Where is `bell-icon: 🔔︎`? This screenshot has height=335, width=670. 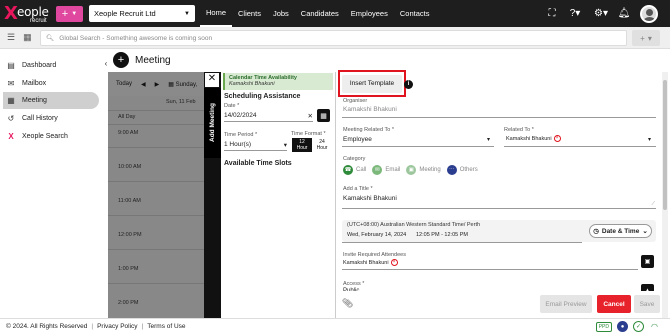 bell-icon: 🔔︎ is located at coordinates (624, 13).